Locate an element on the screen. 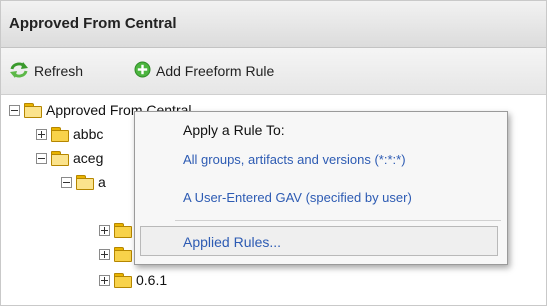  add-freeform-rule-button: Add Freeform Rule is located at coordinates (204, 71).